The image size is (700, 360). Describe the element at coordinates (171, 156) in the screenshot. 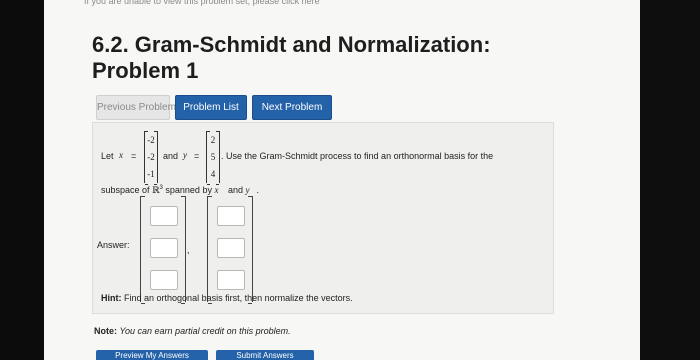

I see `and-label: and` at that location.